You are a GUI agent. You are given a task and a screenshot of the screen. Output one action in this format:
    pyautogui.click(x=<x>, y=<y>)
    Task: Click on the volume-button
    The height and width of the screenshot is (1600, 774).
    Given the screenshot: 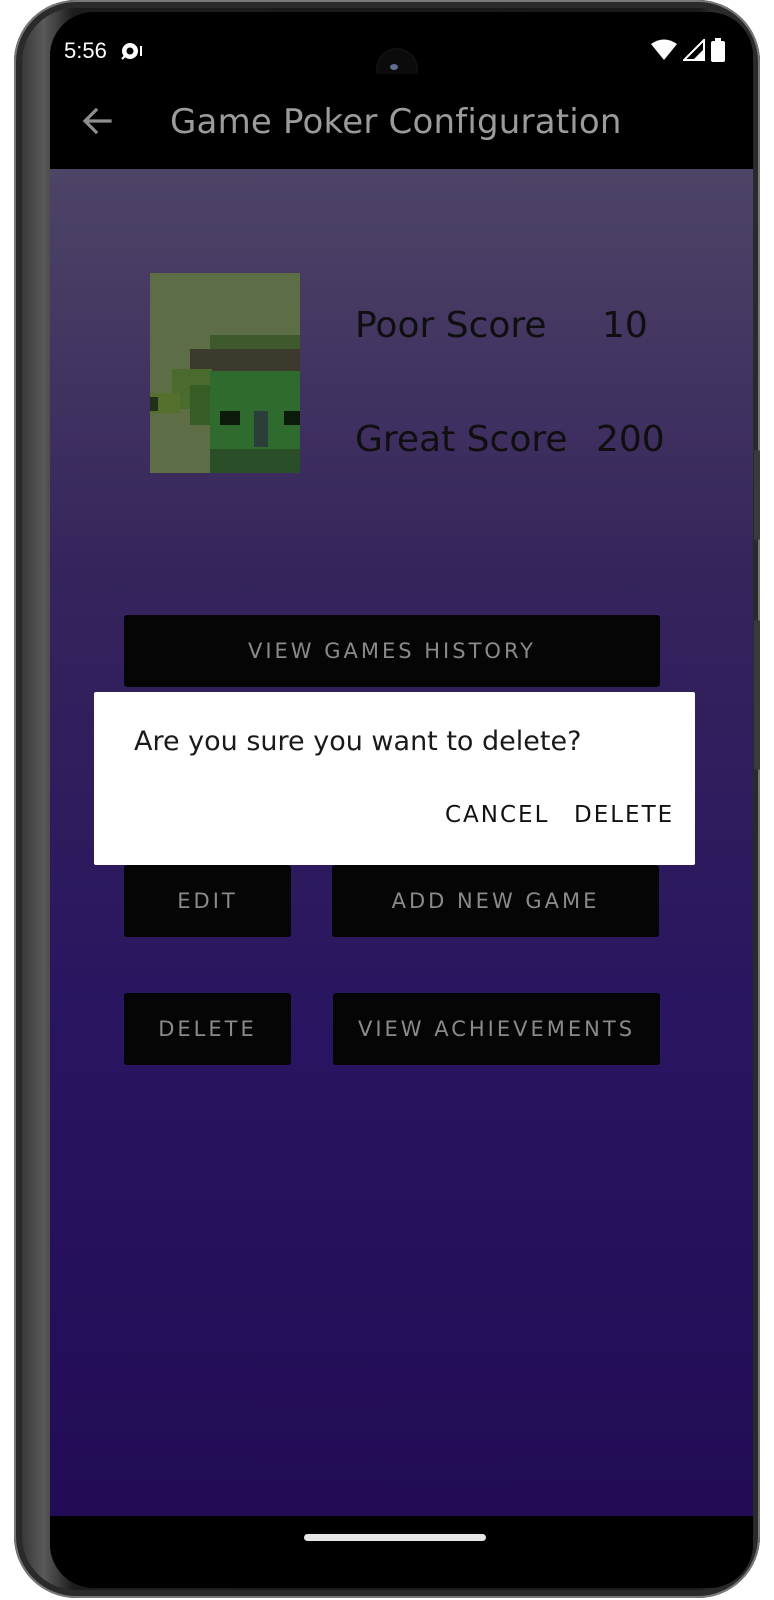 What is the action you would take?
    pyautogui.click(x=757, y=495)
    